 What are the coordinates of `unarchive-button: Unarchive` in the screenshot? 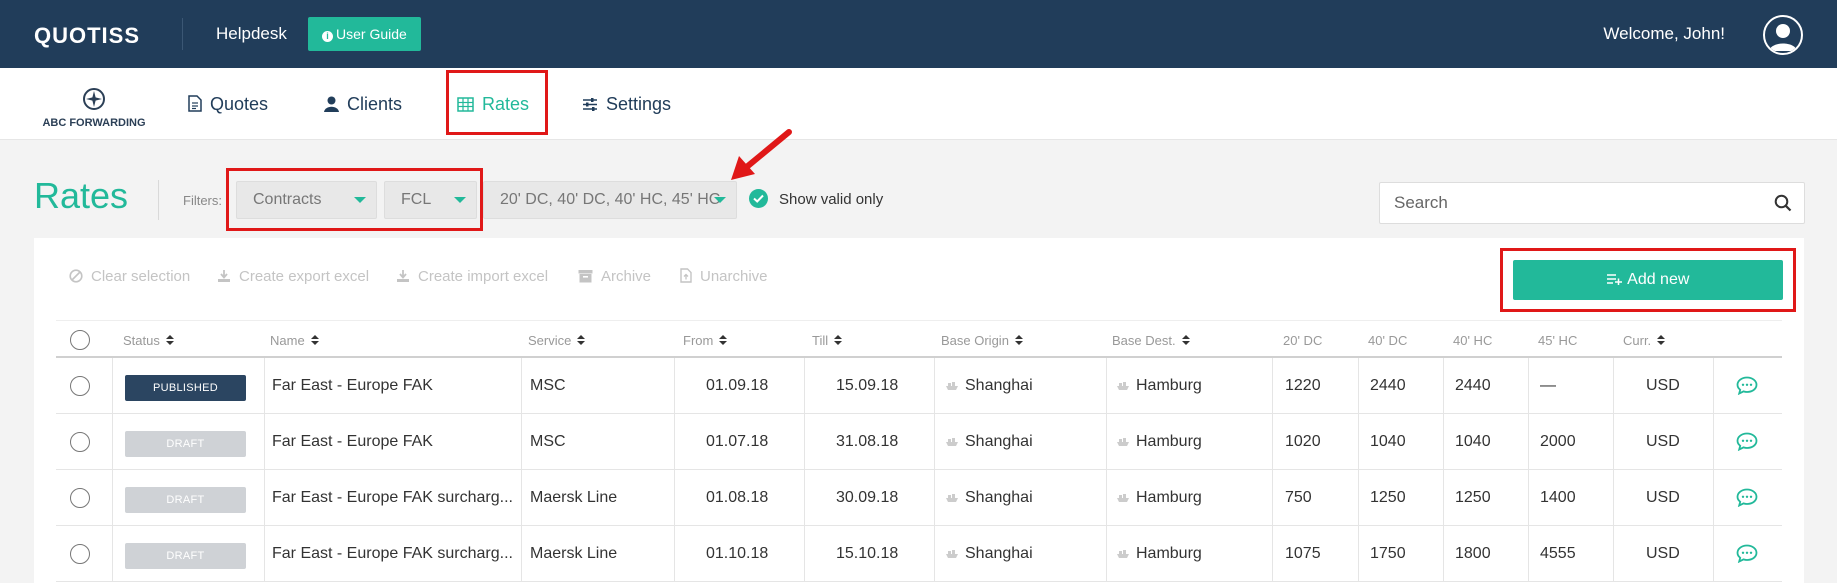 It's located at (724, 277).